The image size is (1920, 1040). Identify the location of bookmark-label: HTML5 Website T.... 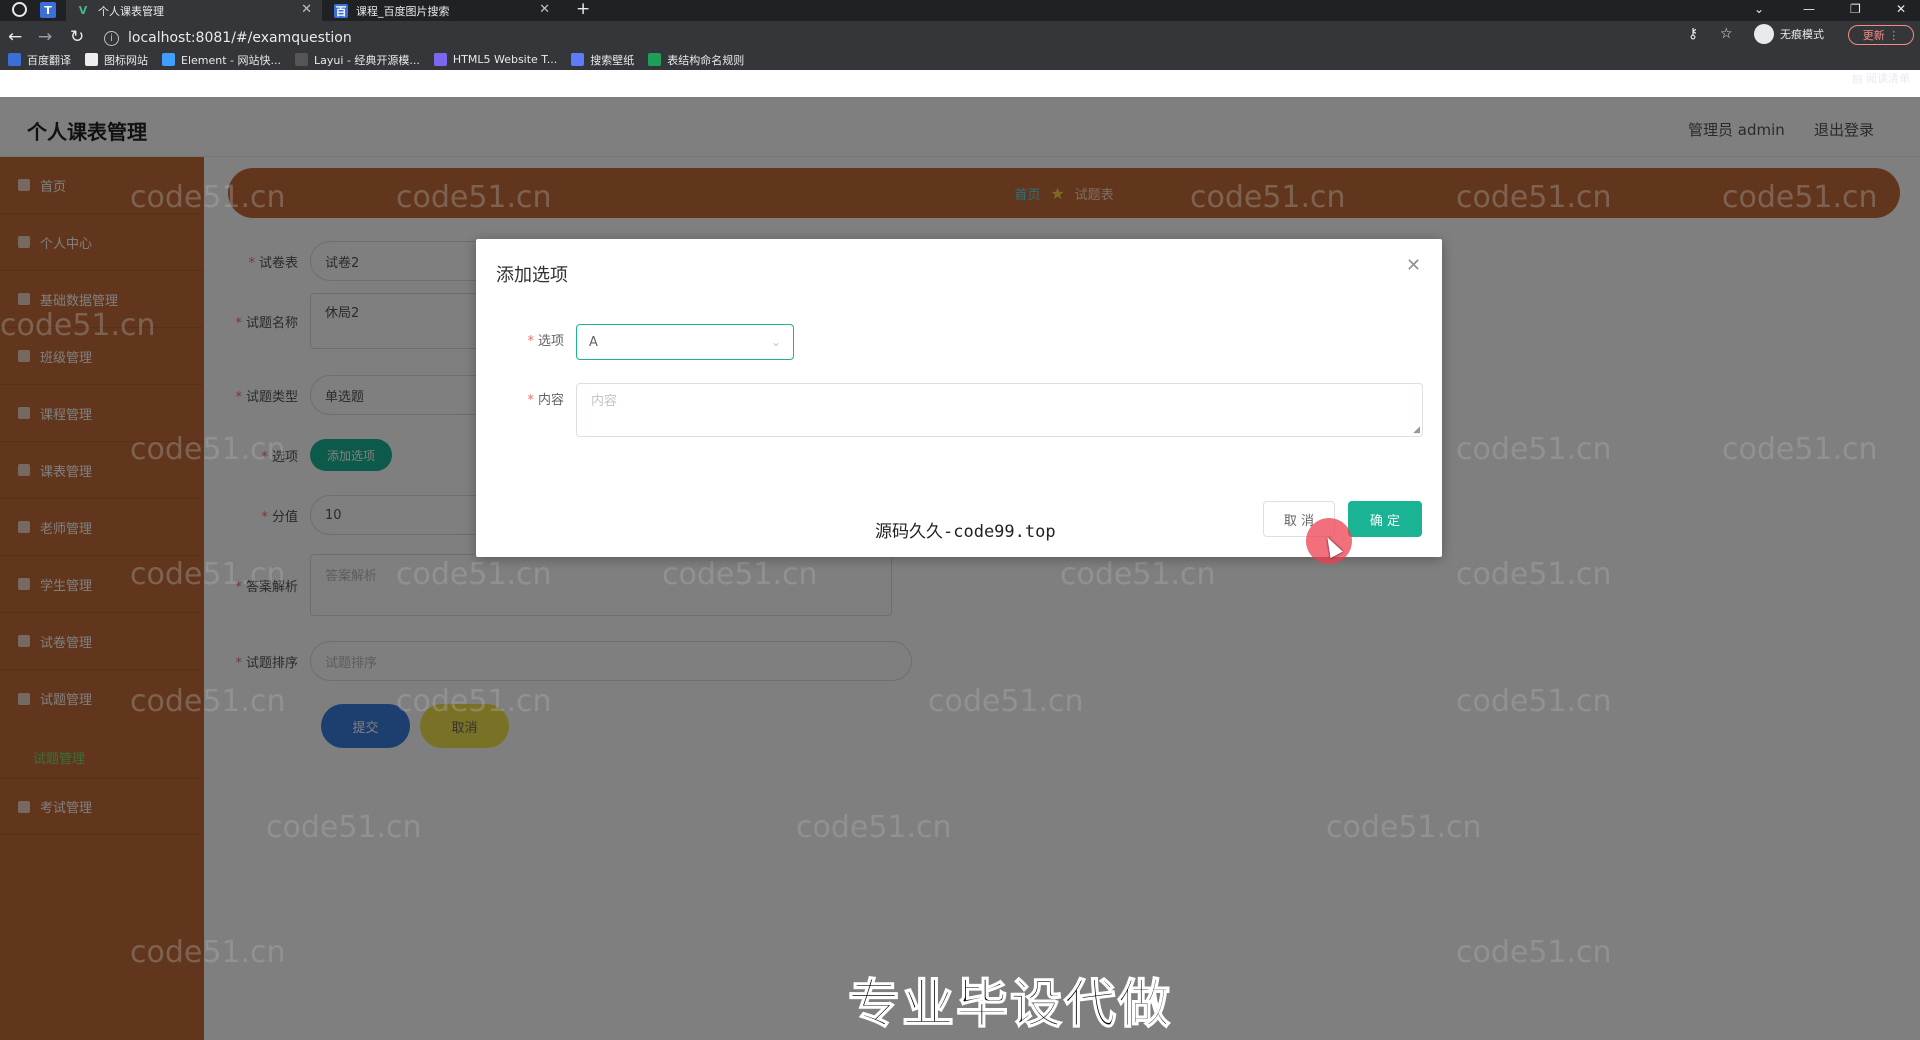
(505, 59).